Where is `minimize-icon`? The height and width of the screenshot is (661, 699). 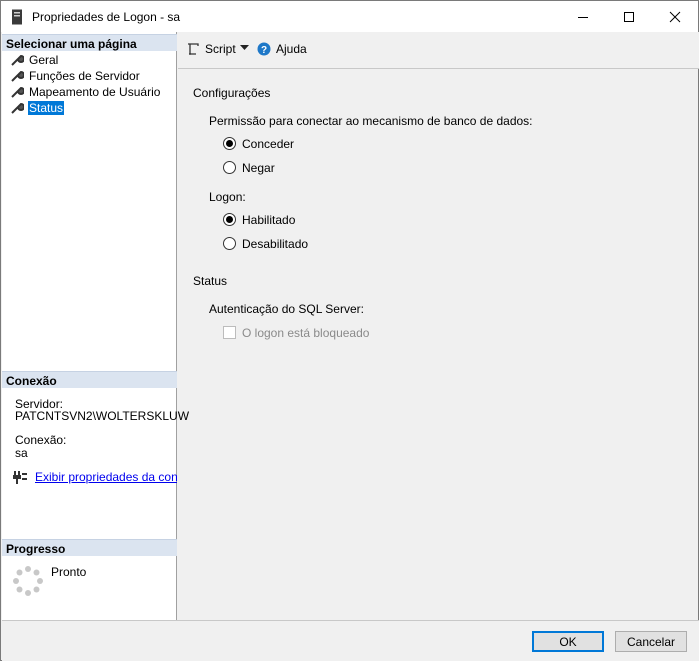
minimize-icon is located at coordinates (583, 17).